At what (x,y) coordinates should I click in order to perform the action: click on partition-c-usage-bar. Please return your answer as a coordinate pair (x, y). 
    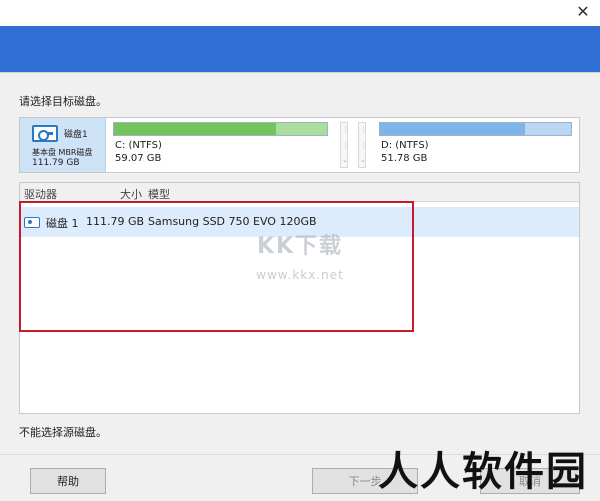
    Looking at the image, I should click on (220, 129).